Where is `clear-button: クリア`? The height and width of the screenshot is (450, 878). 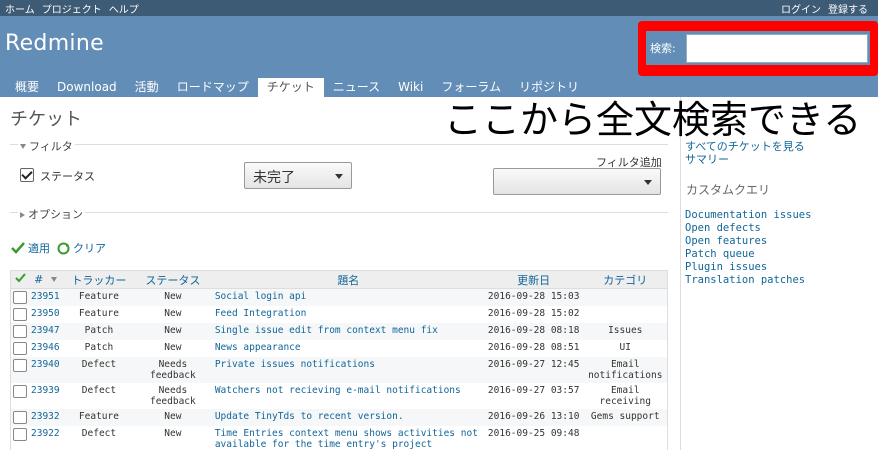 clear-button: クリア is located at coordinates (81, 248).